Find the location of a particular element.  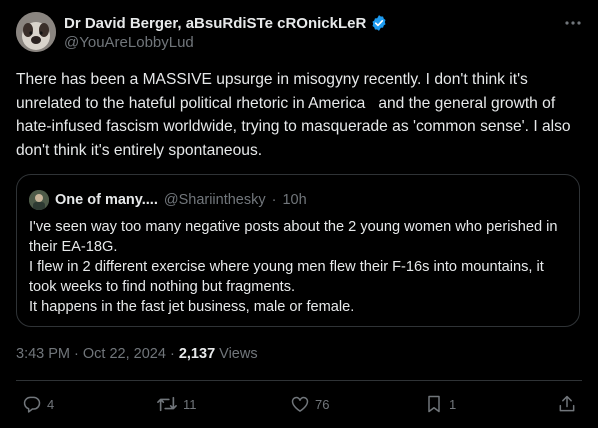

verified-badge-icon is located at coordinates (379, 23).